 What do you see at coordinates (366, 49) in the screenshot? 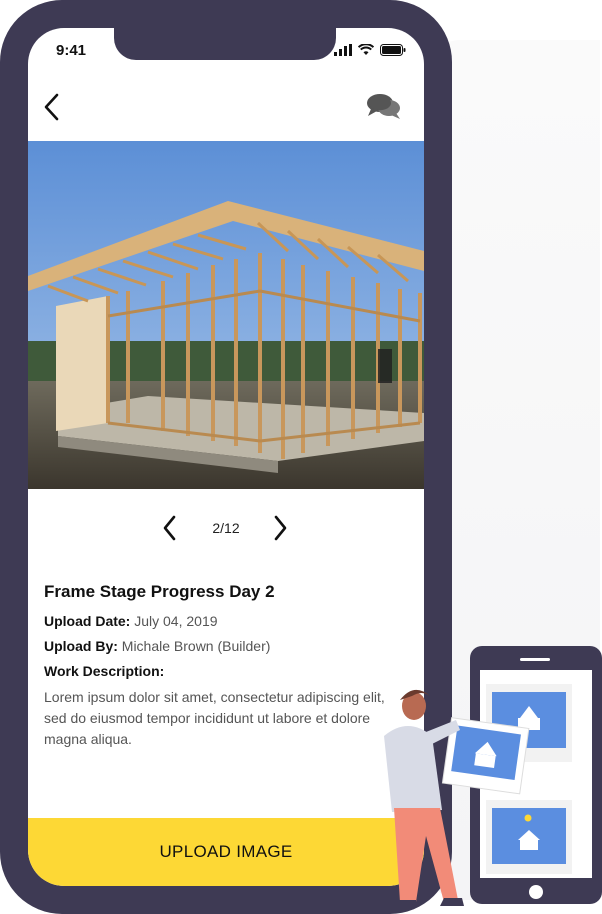
I see `wifi-icon` at bounding box center [366, 49].